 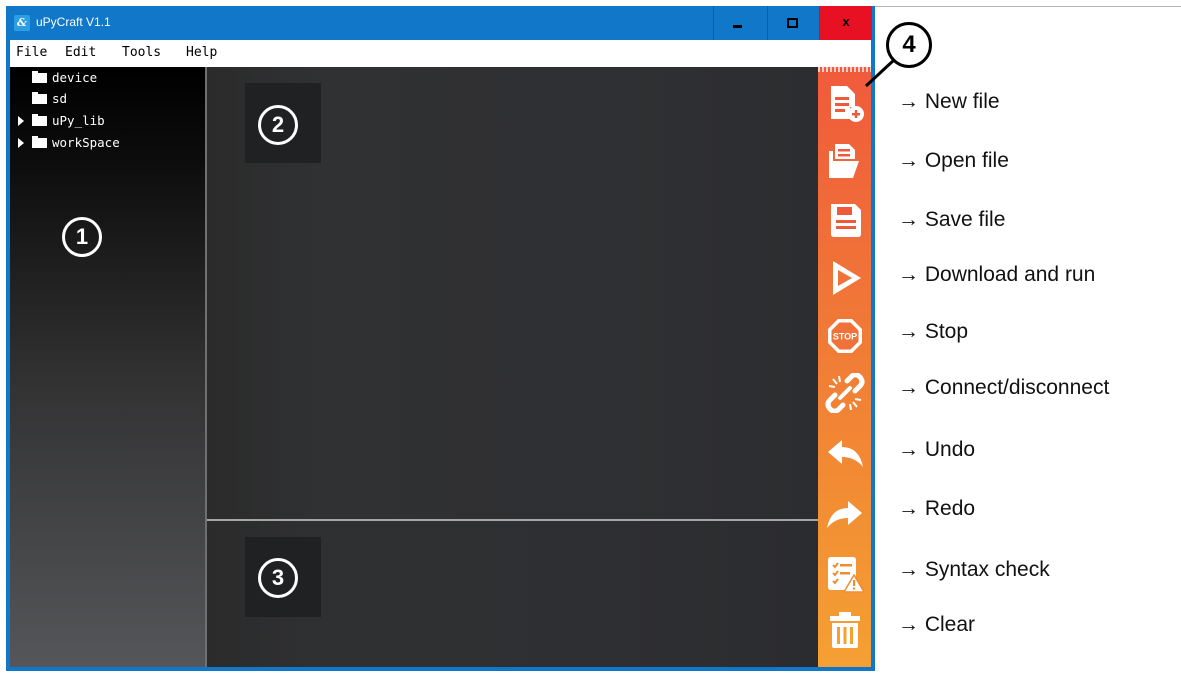 I want to click on open-file-icon, so click(x=844, y=161).